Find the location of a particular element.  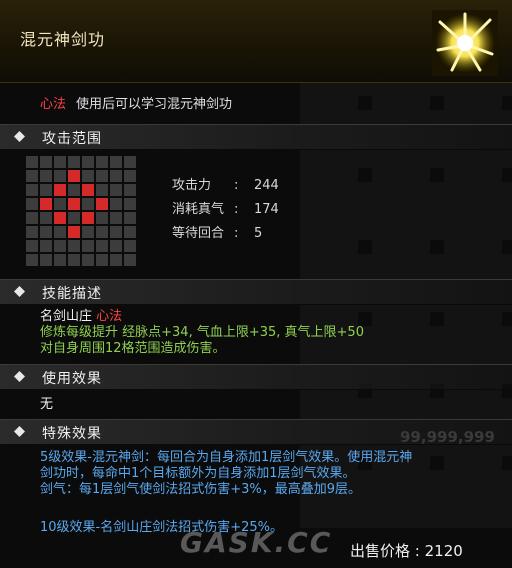

skill-burst-icon is located at coordinates (465, 43).